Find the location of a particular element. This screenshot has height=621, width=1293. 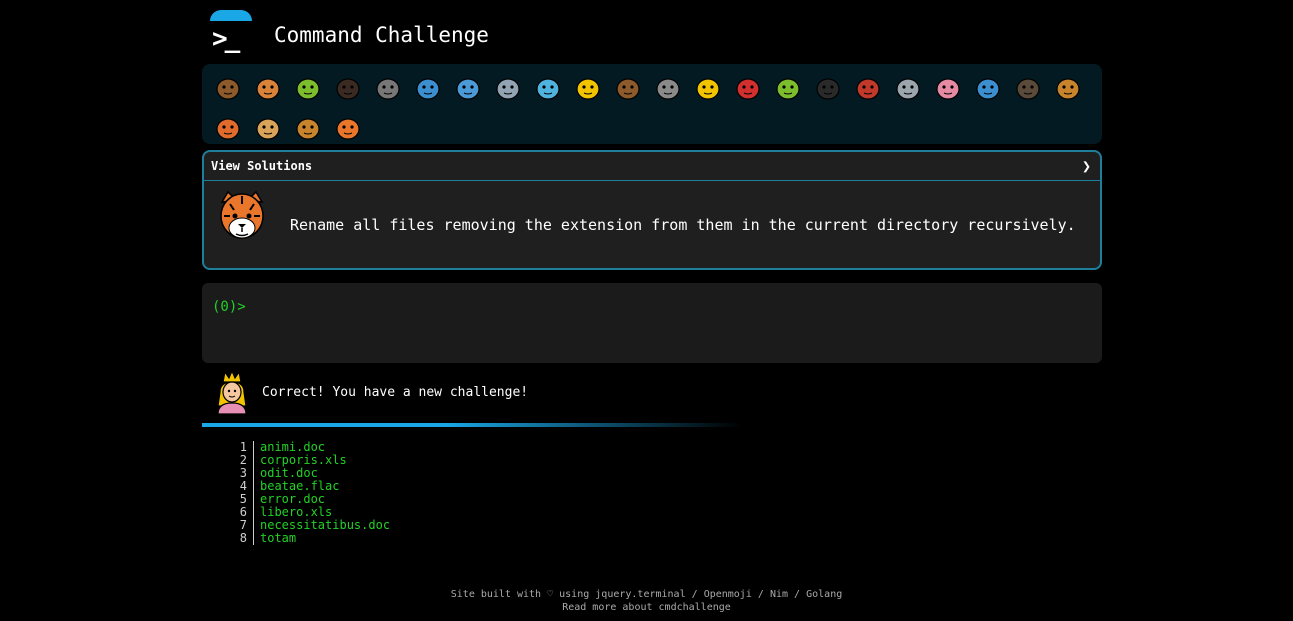

caterpillar-icon is located at coordinates (308, 88).